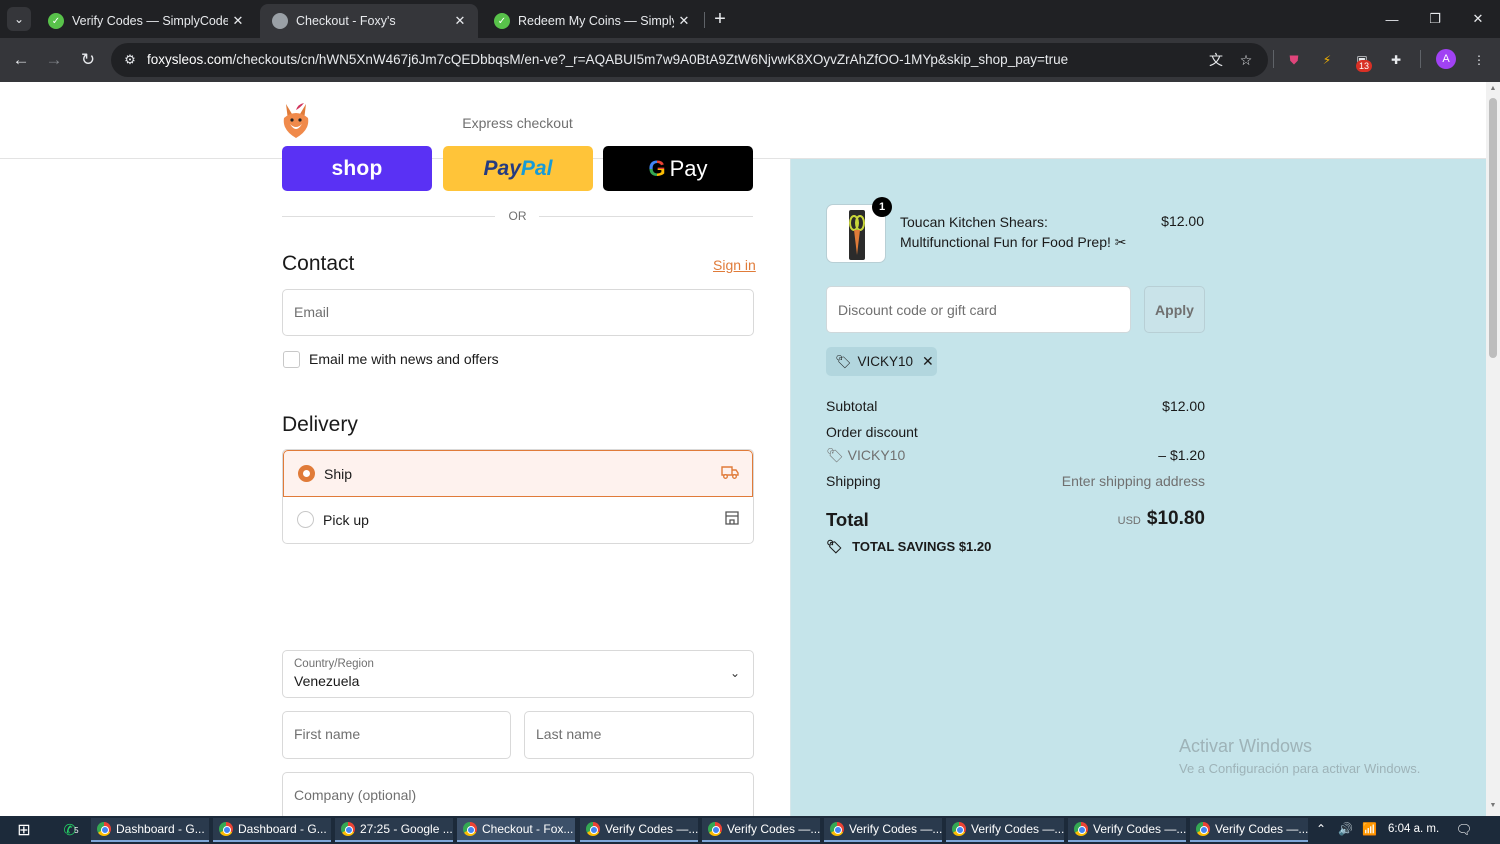 The height and width of the screenshot is (844, 1500). What do you see at coordinates (732, 518) in the screenshot?
I see `store-icon` at bounding box center [732, 518].